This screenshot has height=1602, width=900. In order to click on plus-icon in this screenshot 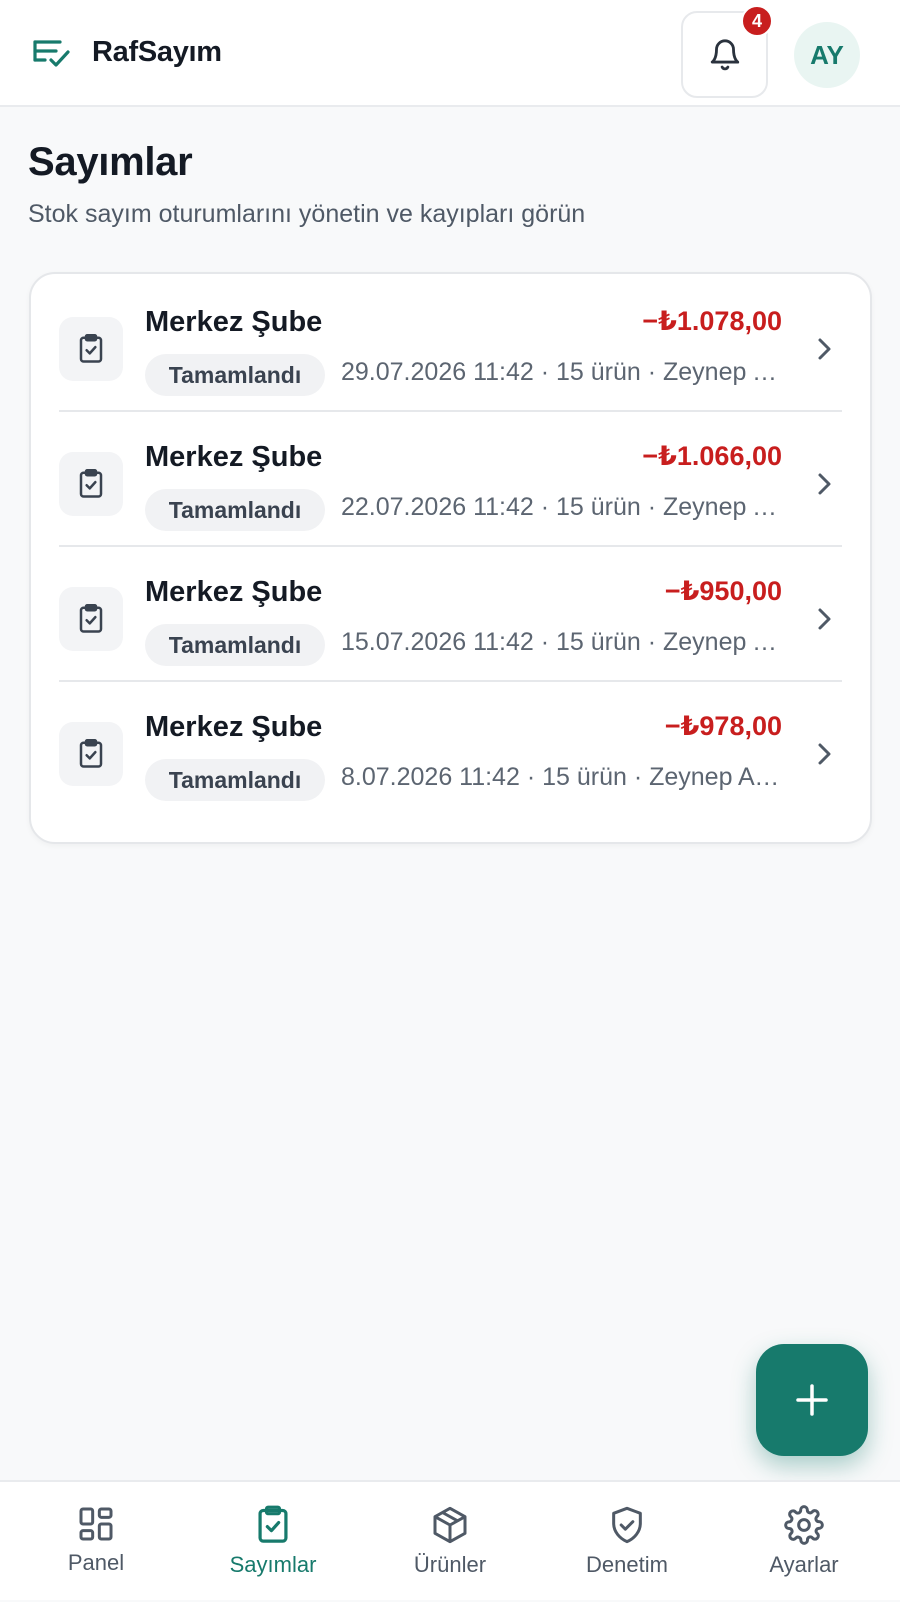, I will do `click(812, 1400)`.